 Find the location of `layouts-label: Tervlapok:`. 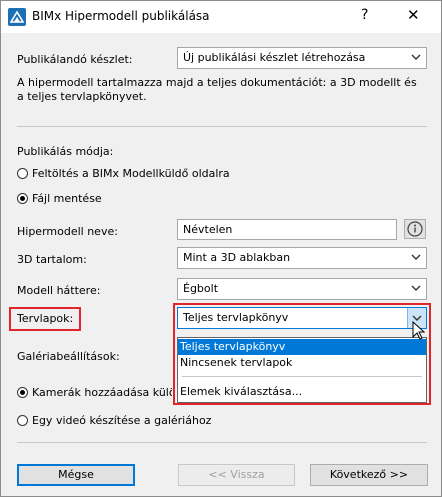

layouts-label: Tervlapok: is located at coordinates (45, 318).